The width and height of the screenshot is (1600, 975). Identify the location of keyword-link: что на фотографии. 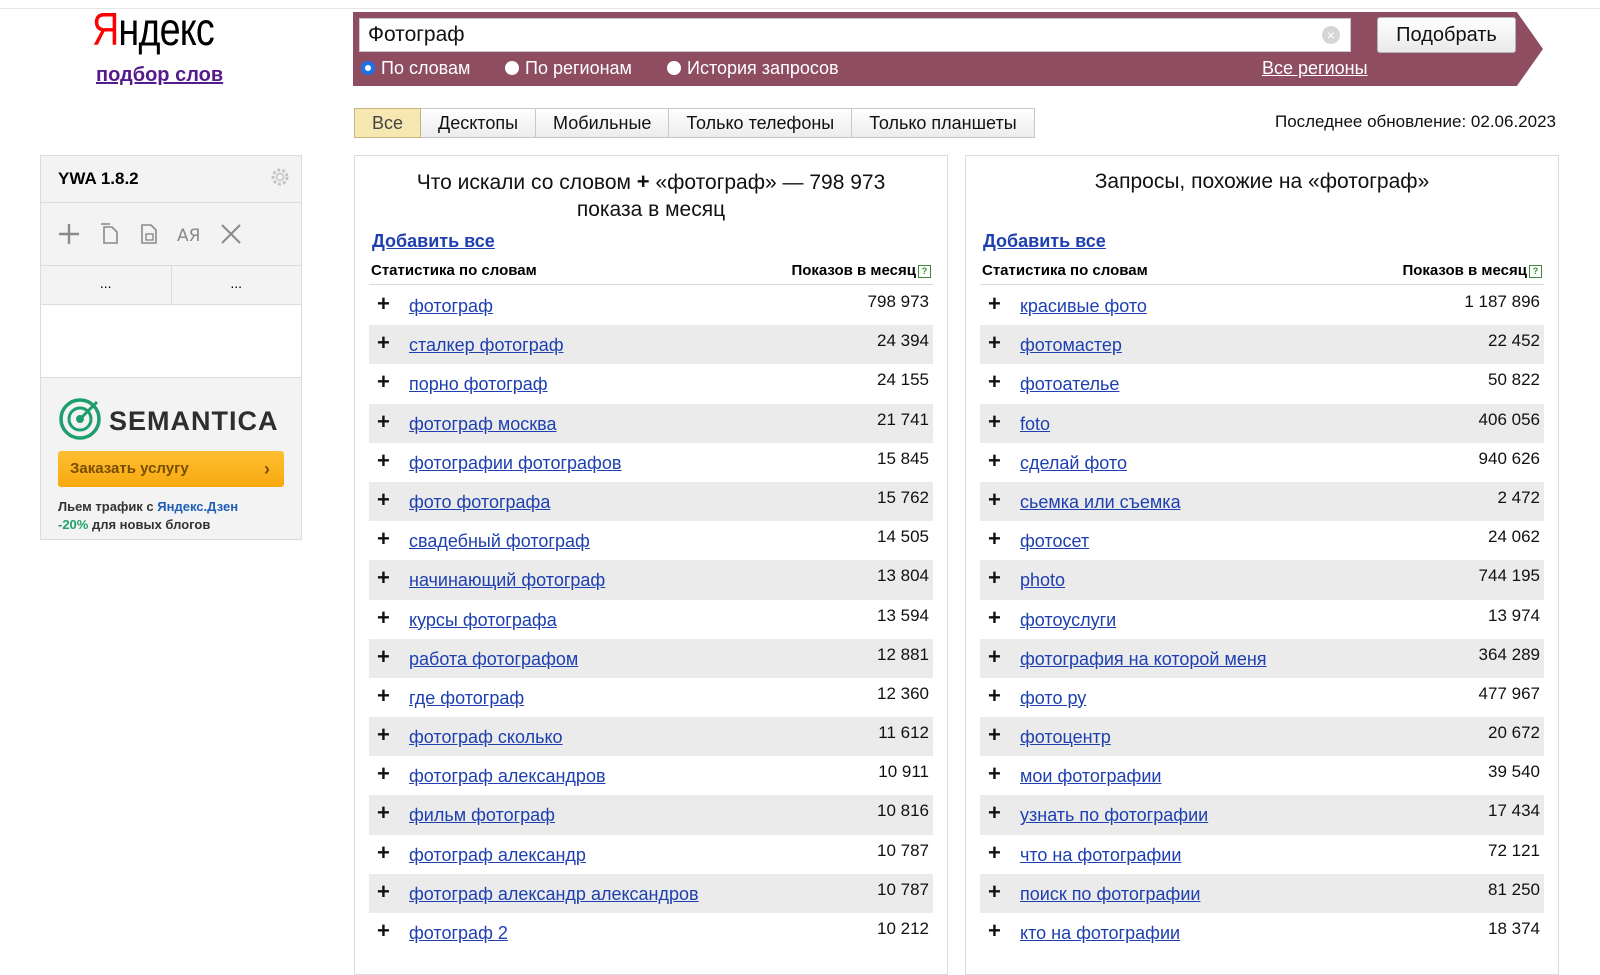
(1100, 855).